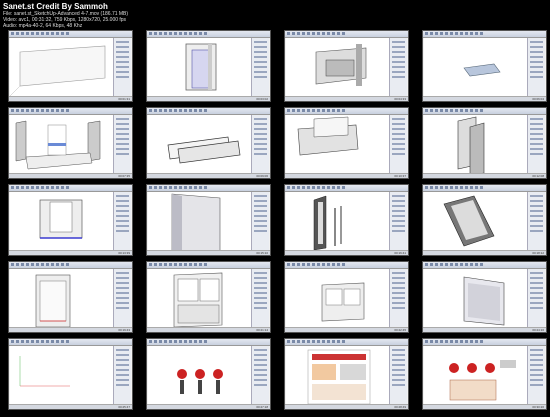  Describe the element at coordinates (484, 374) in the screenshot. I see `video-thumbnail: 00:30:20` at that location.